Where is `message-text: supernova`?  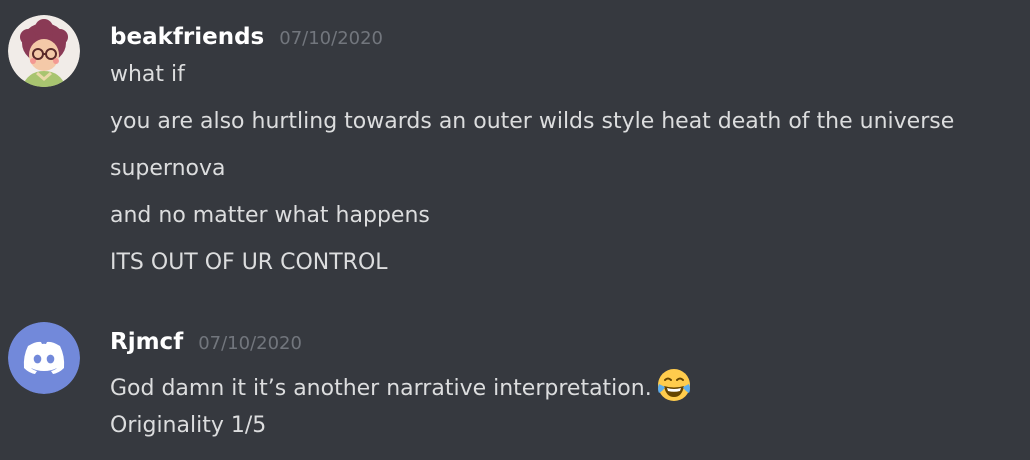 message-text: supernova is located at coordinates (168, 168).